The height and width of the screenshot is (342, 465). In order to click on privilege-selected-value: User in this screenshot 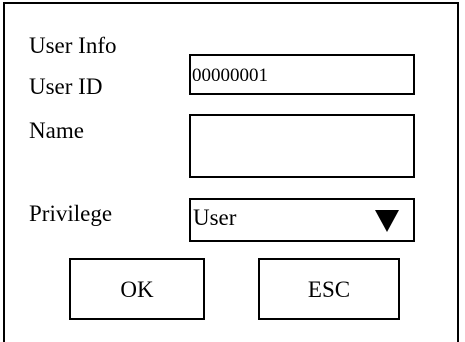, I will do `click(215, 217)`.